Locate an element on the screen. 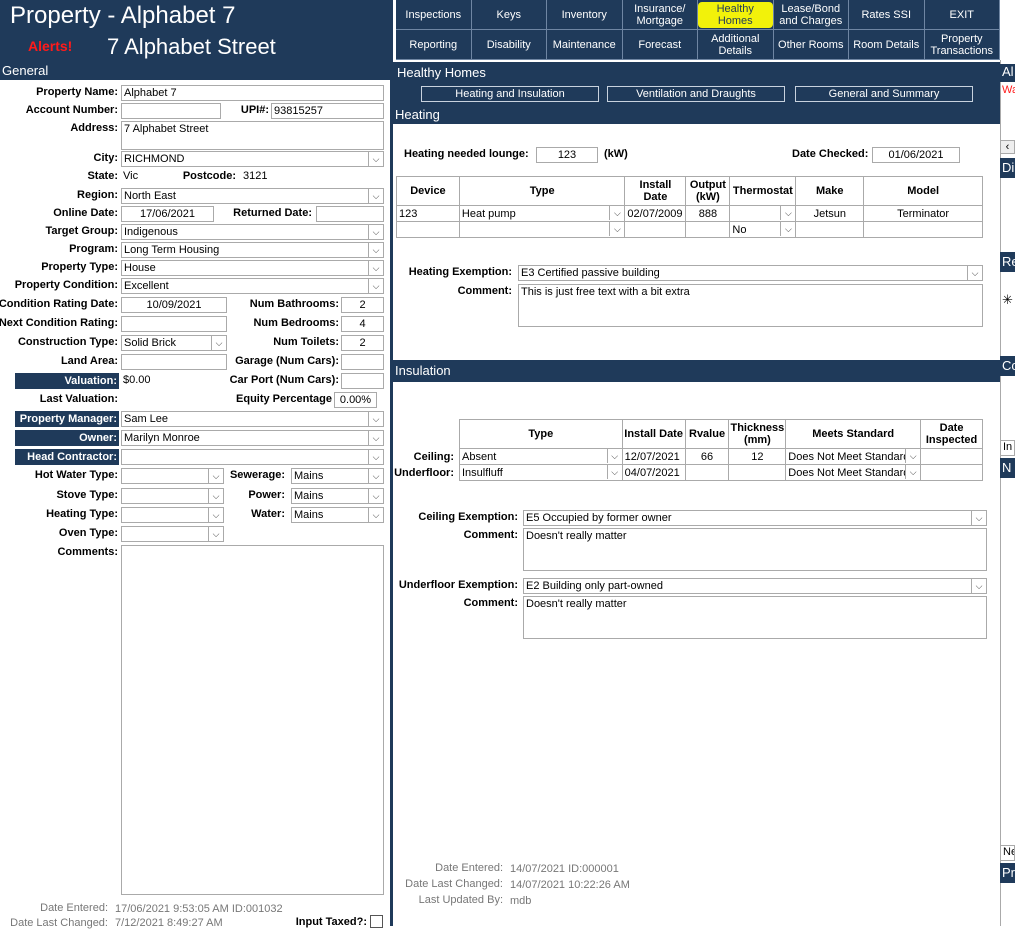  hot-water-type-select: ⌵ is located at coordinates (172, 476).